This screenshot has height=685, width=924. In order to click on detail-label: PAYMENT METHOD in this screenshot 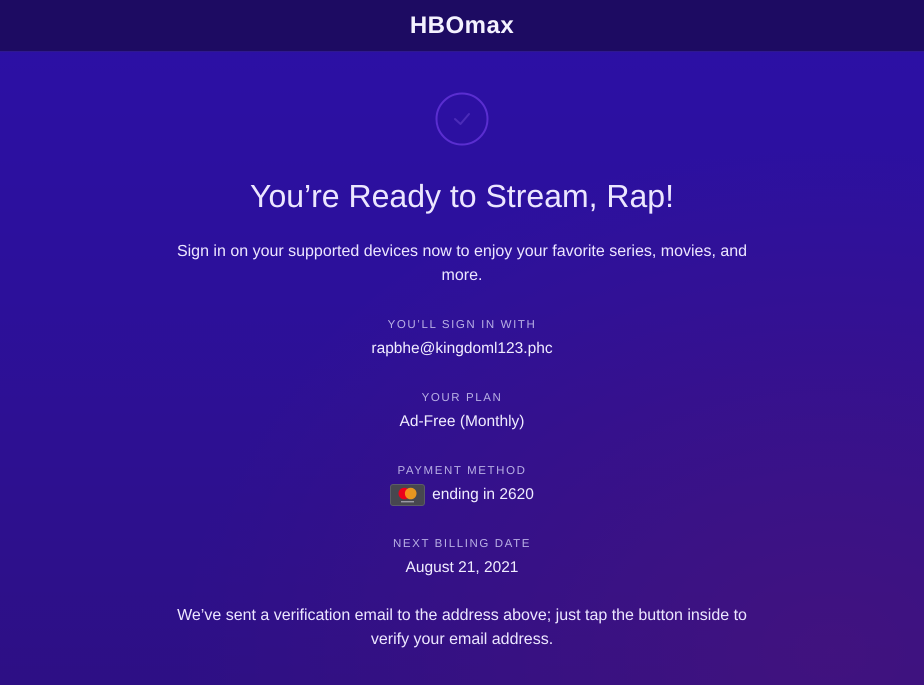, I will do `click(462, 471)`.